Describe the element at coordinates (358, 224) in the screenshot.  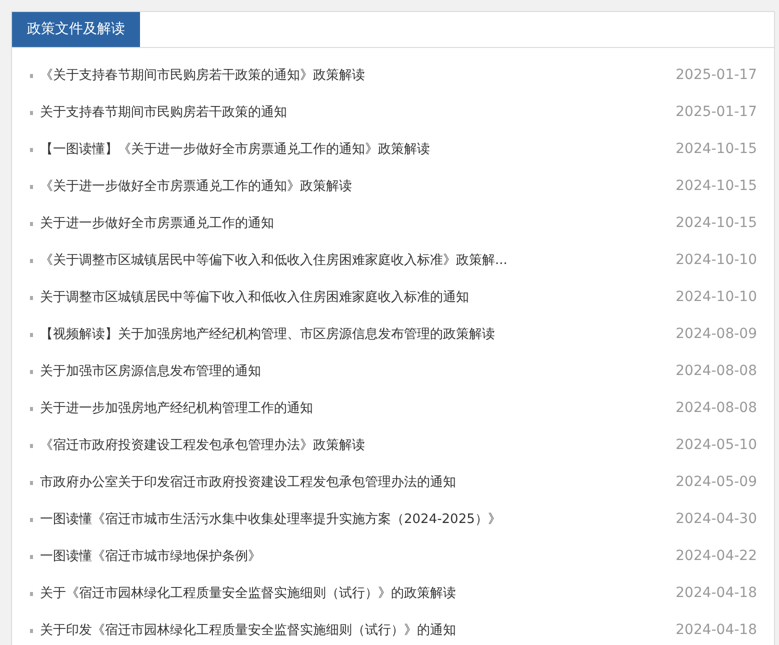
I see `article-link: 关于进一步做好全市房票通兑工作的通知` at that location.